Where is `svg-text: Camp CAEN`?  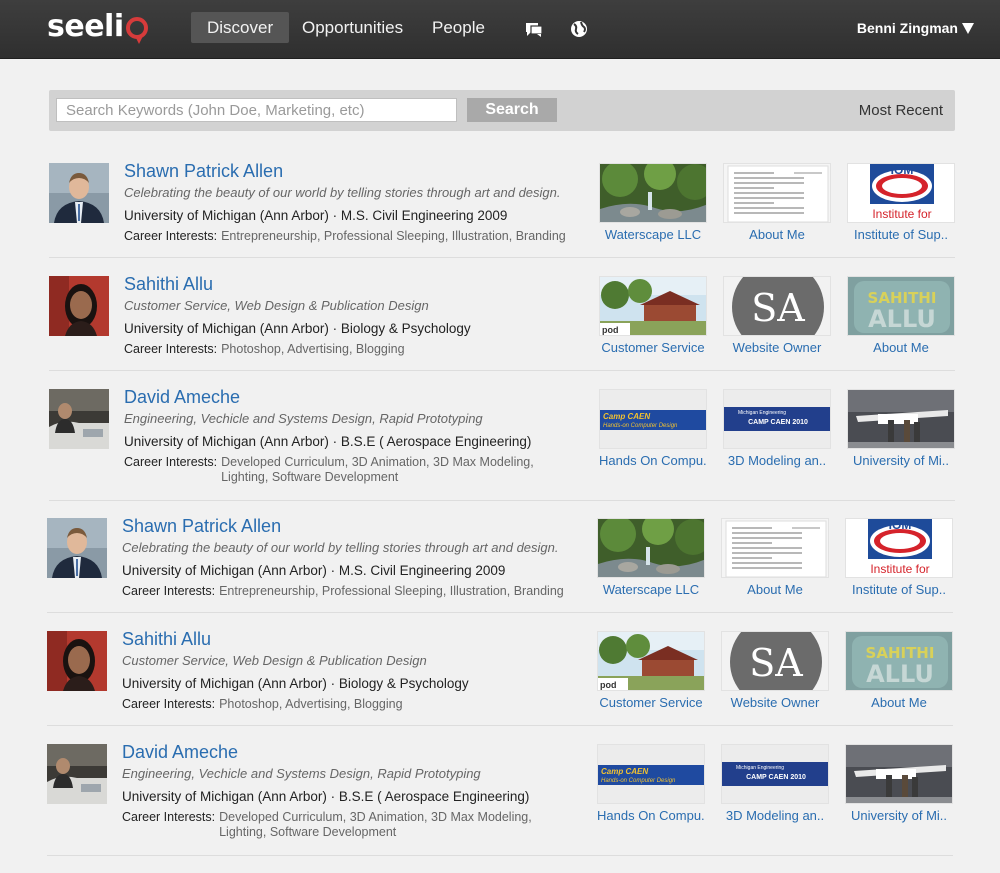
svg-text: Camp CAEN is located at coordinates (626, 416).